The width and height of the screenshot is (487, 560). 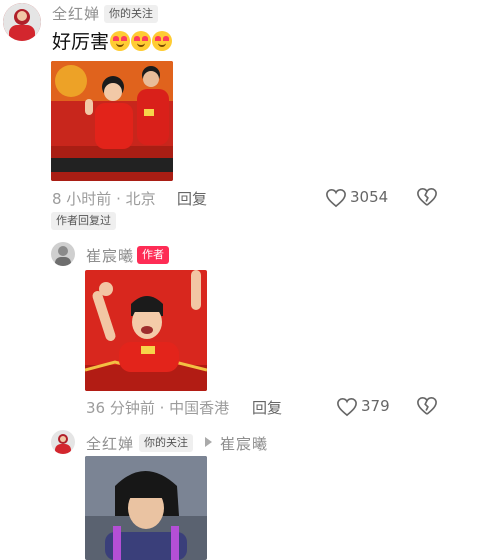 I want to click on avatar, so click(x=22, y=22).